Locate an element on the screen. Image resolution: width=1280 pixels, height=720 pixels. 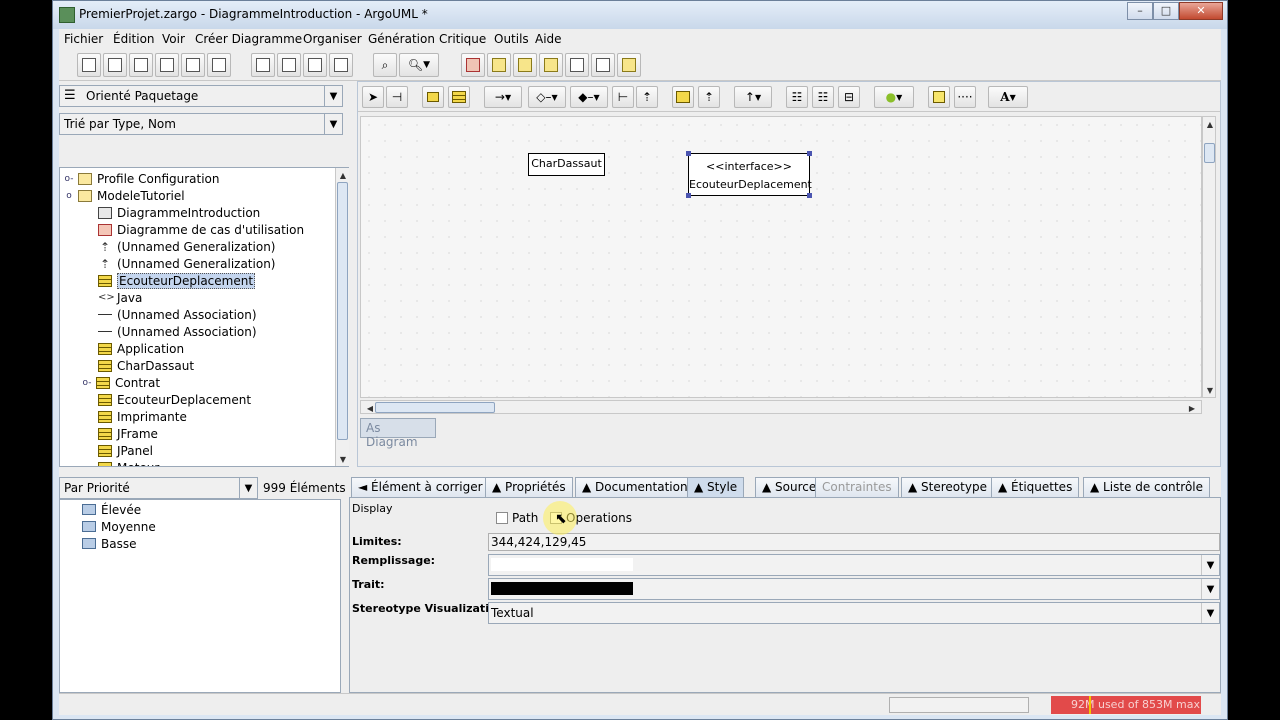
as-diagram-tab: As Diagram is located at coordinates (398, 433).